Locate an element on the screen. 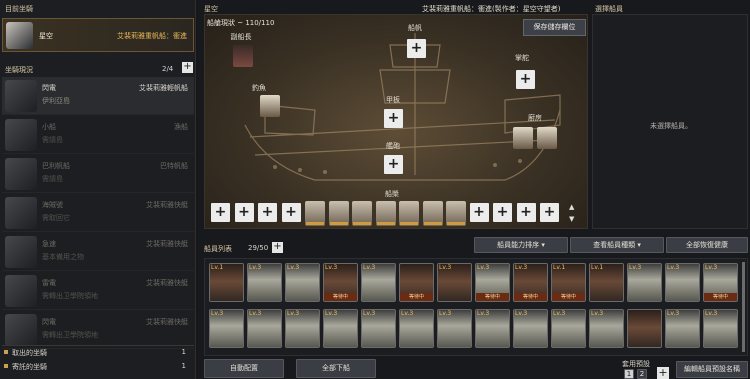 Image resolution: width=750 pixels, height=379 pixels. vehicle-row: 閃電 伊利亞島 艾裴莉雅輕帆船 is located at coordinates (98, 96).